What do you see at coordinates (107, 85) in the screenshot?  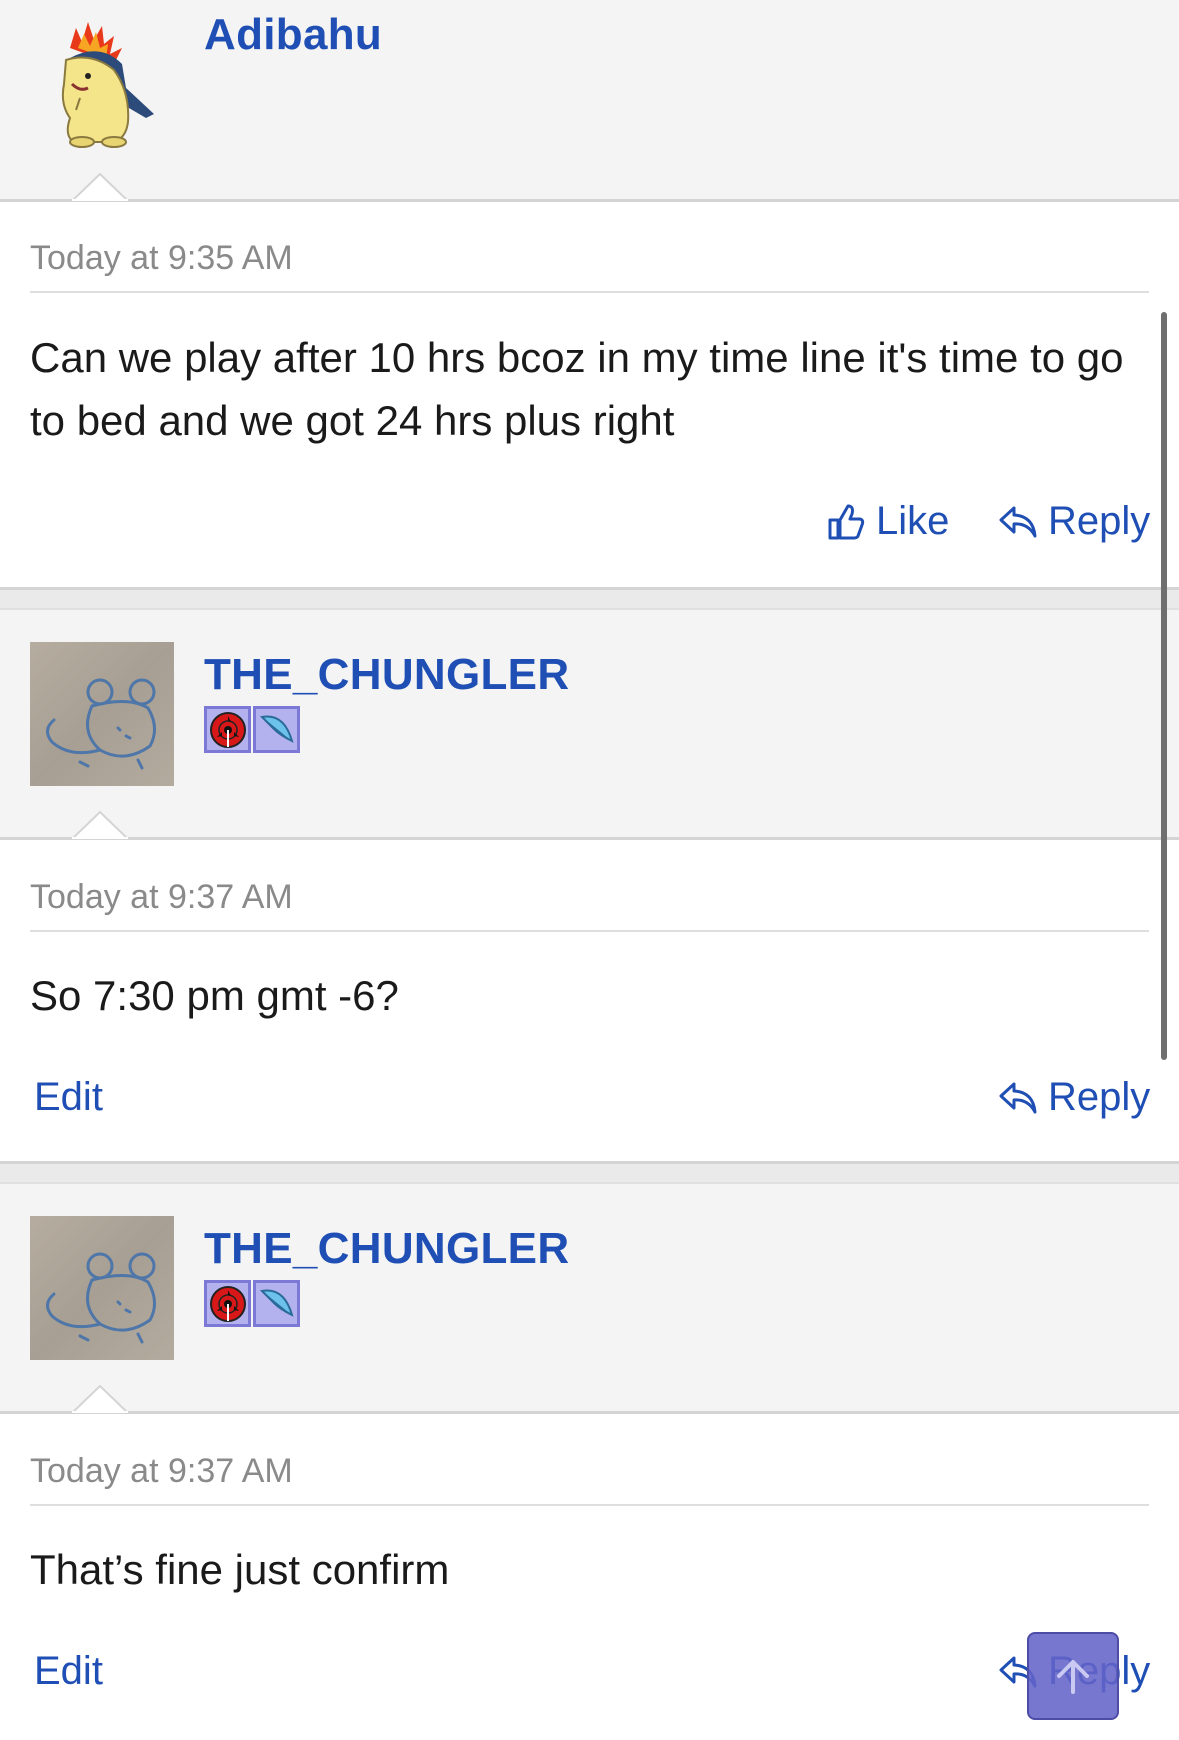 I see `cyndaquil-avatar-icon` at bounding box center [107, 85].